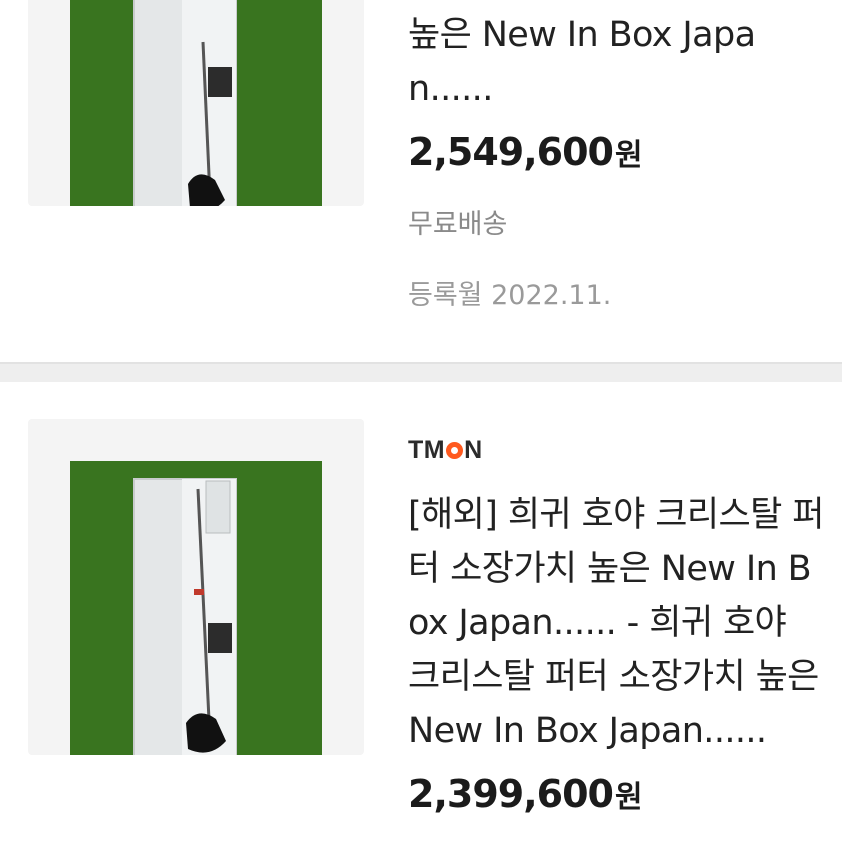 This screenshot has width=842, height=842. I want to click on store-logo-tmon: TM N, so click(618, 450).